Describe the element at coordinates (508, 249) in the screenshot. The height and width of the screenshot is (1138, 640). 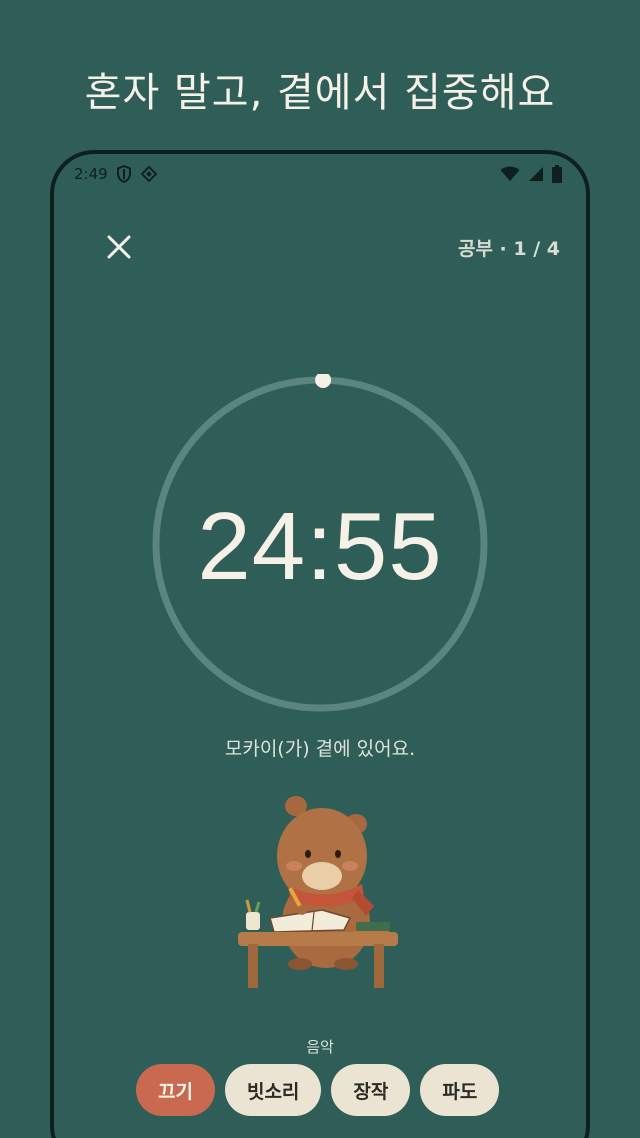
I see `session-label: 공부 · 1 / 4` at that location.